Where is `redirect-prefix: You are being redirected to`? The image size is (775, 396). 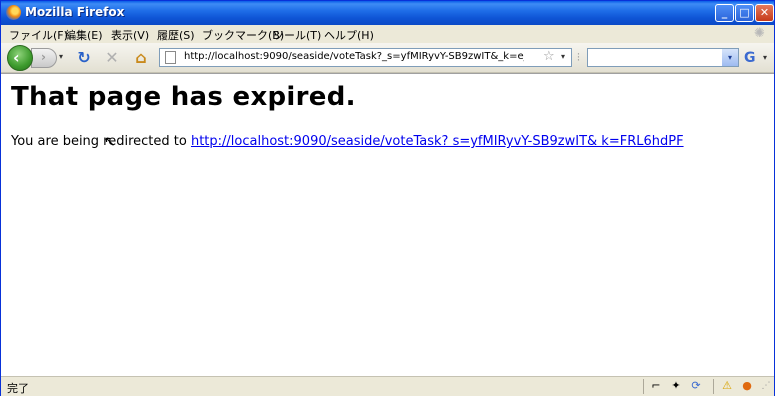 redirect-prefix: You are being redirected to is located at coordinates (101, 141).